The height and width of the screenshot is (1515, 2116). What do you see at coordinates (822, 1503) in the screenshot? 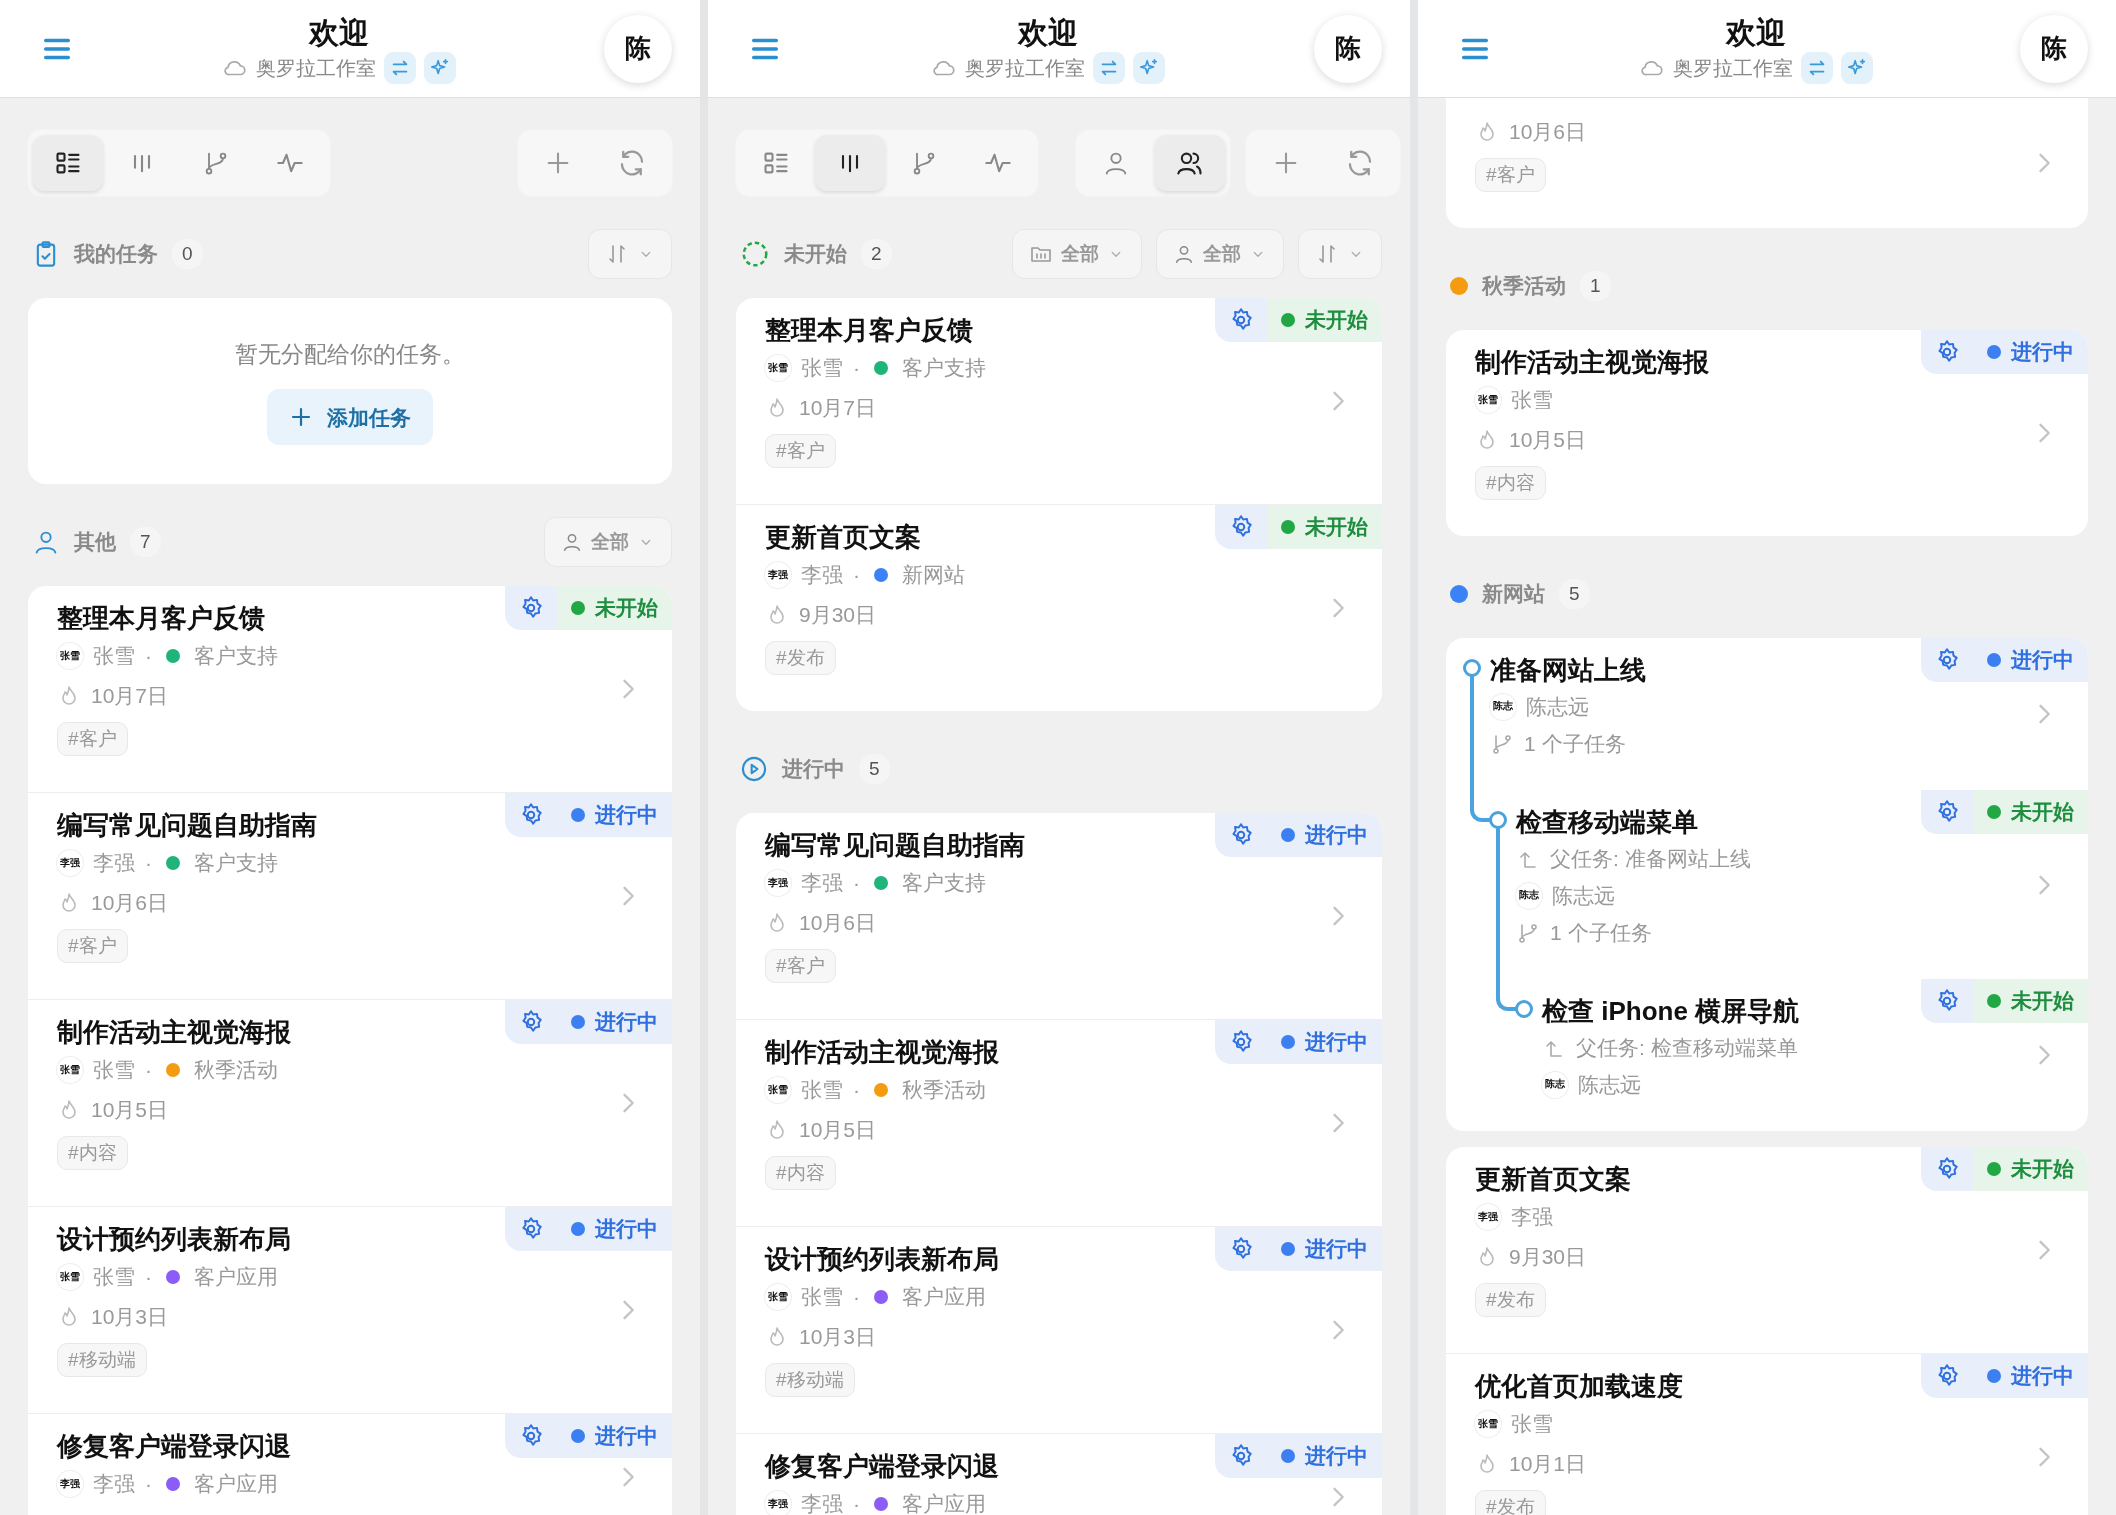
I see `assignee-name: 李强` at bounding box center [822, 1503].